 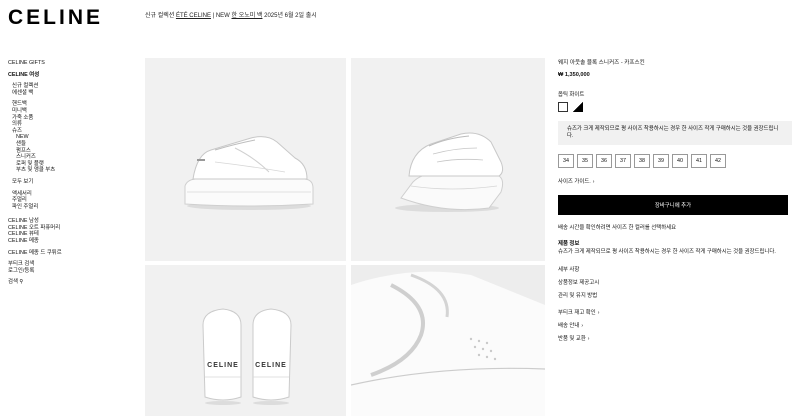 I want to click on heel-logo-left: CELINE, so click(x=223, y=365).